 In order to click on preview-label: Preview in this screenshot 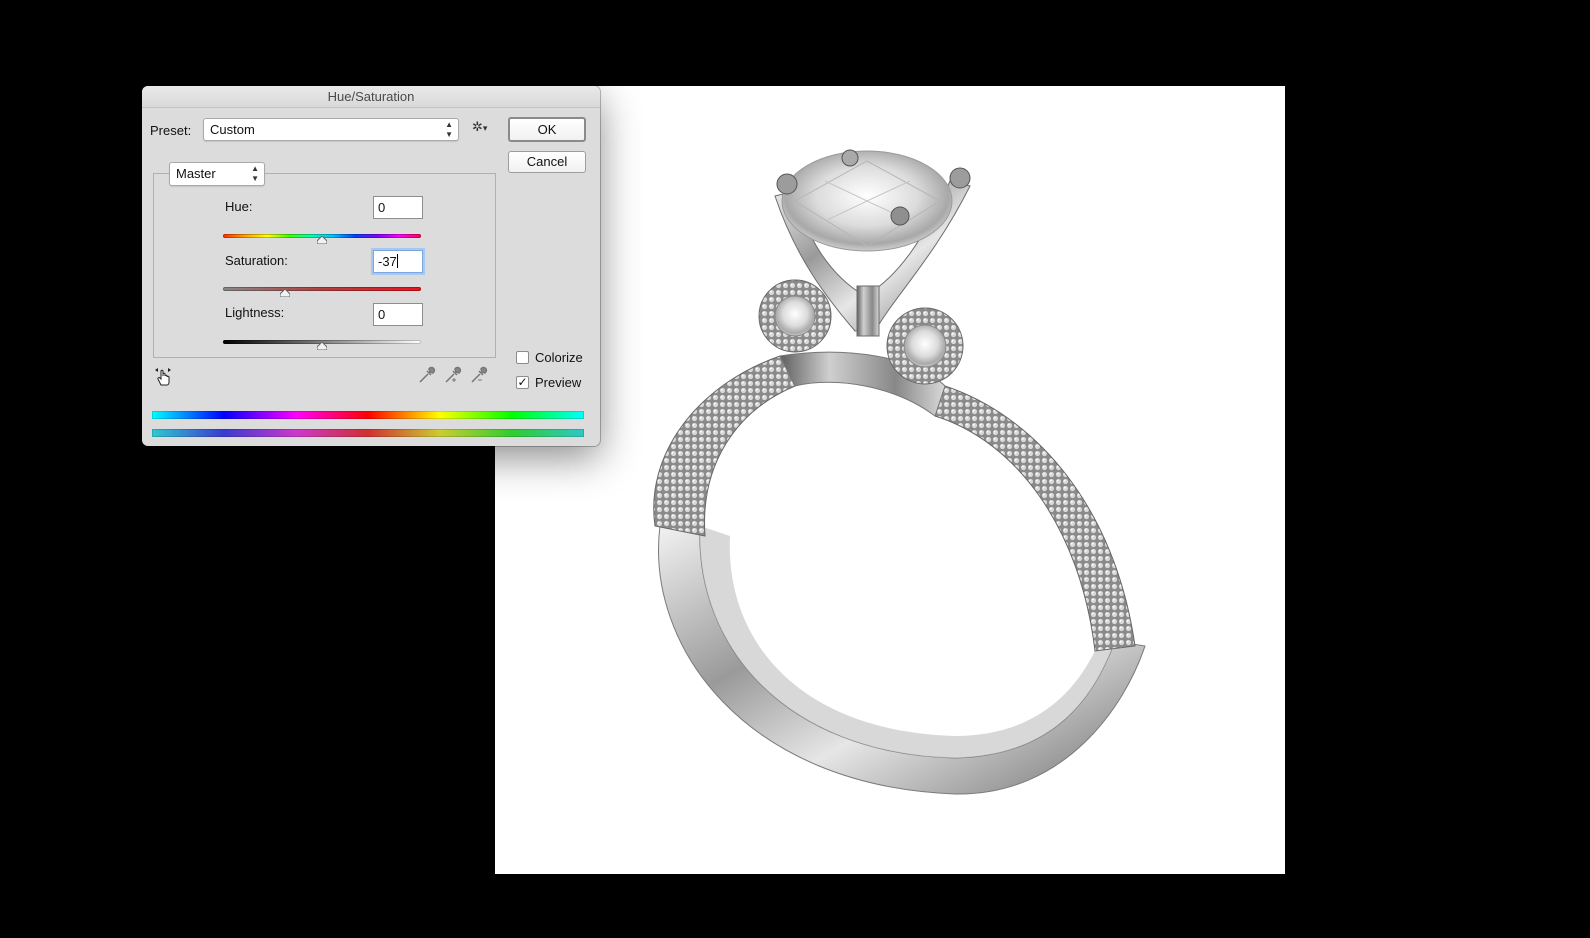, I will do `click(558, 382)`.